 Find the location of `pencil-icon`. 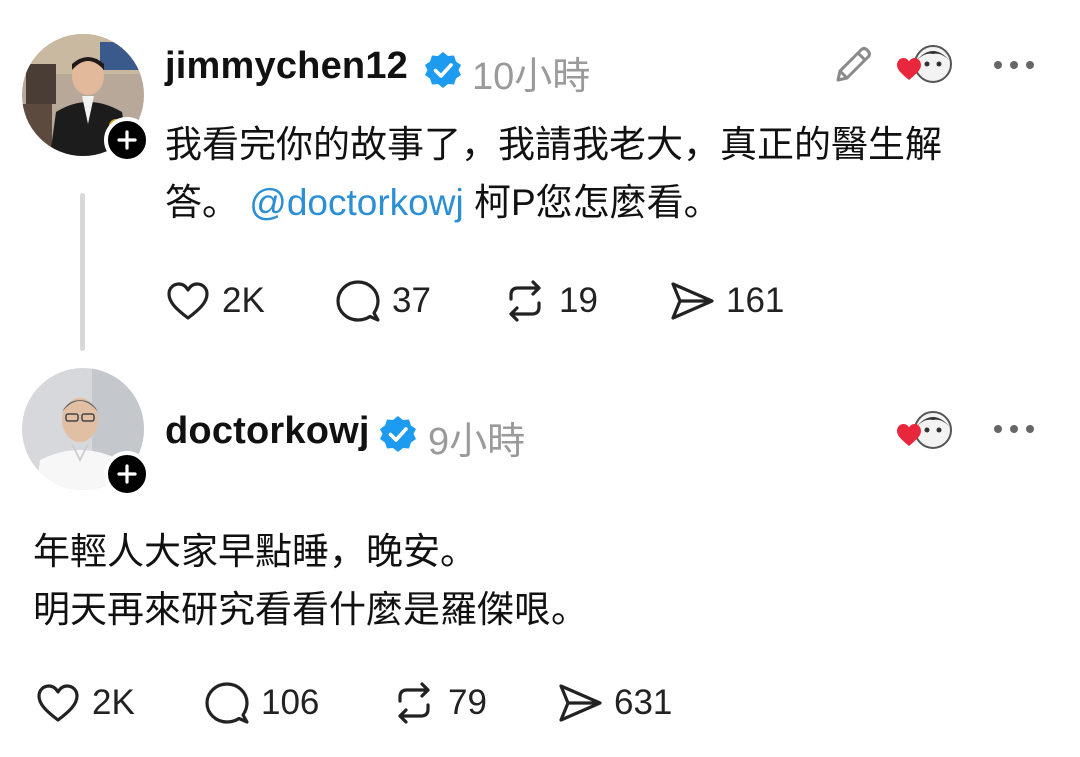

pencil-icon is located at coordinates (853, 65).